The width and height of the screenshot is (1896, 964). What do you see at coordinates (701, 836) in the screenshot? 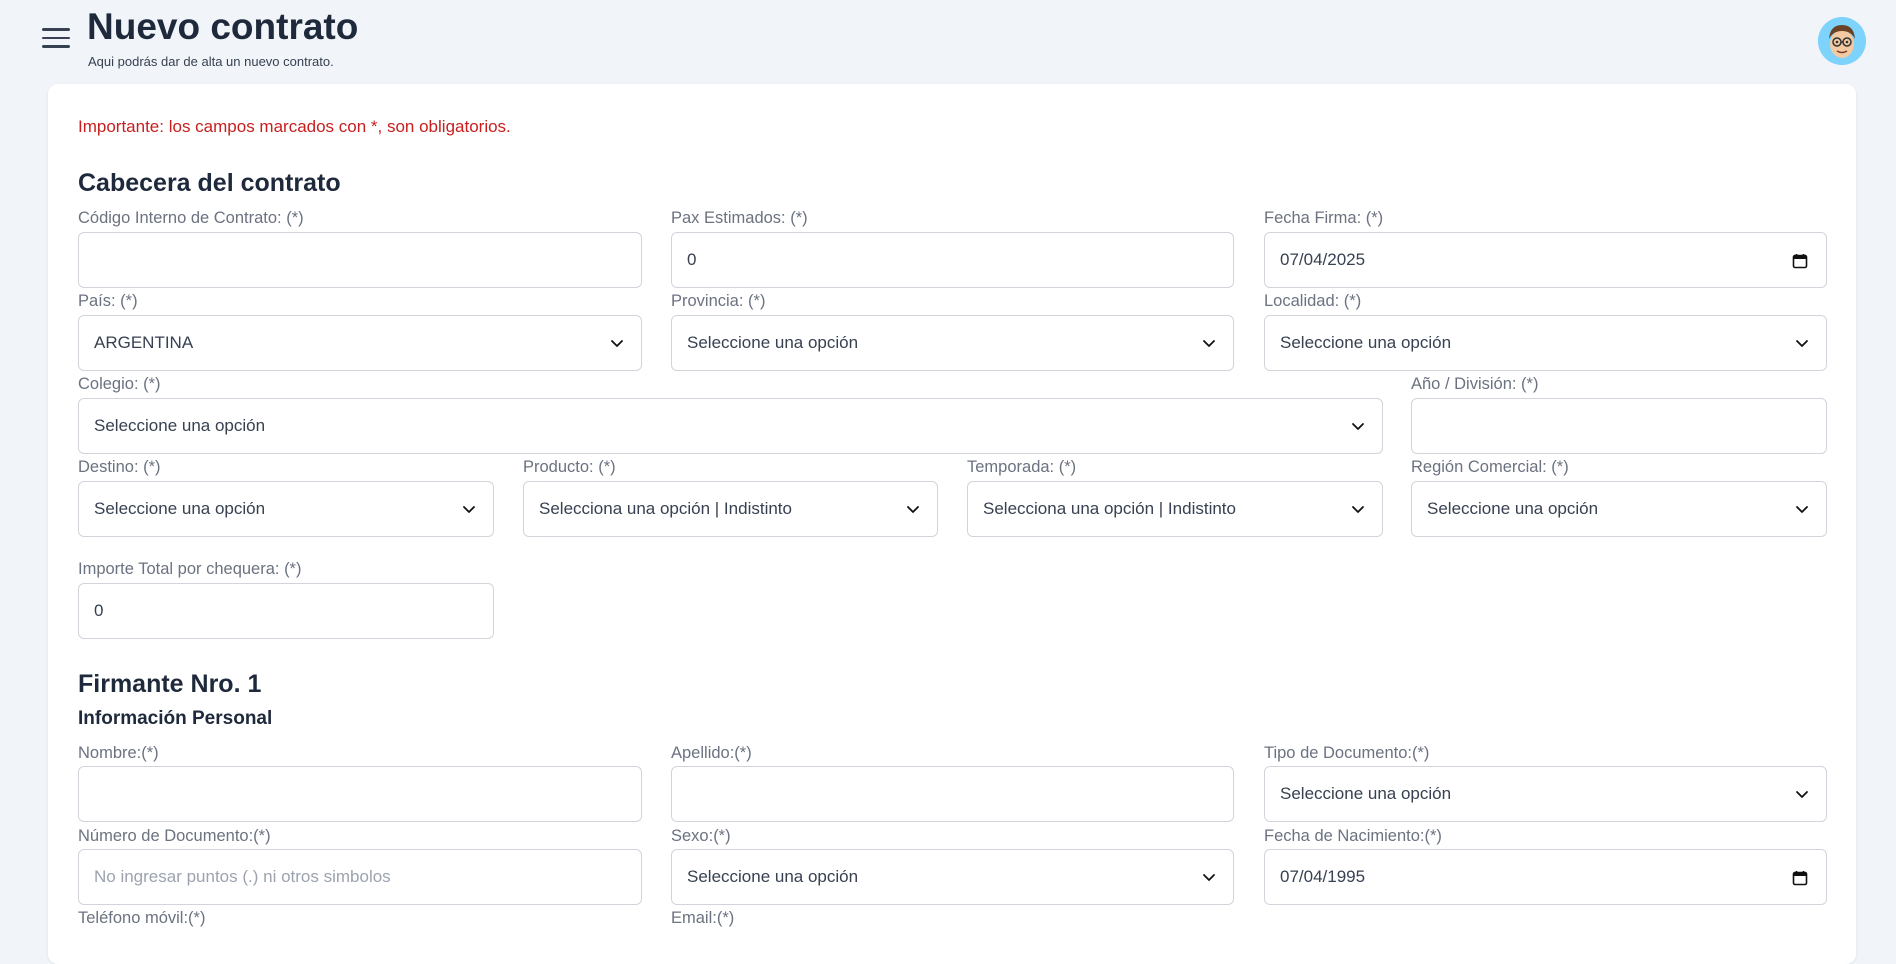
I see `sexo-label: Sexo:(*)` at bounding box center [701, 836].